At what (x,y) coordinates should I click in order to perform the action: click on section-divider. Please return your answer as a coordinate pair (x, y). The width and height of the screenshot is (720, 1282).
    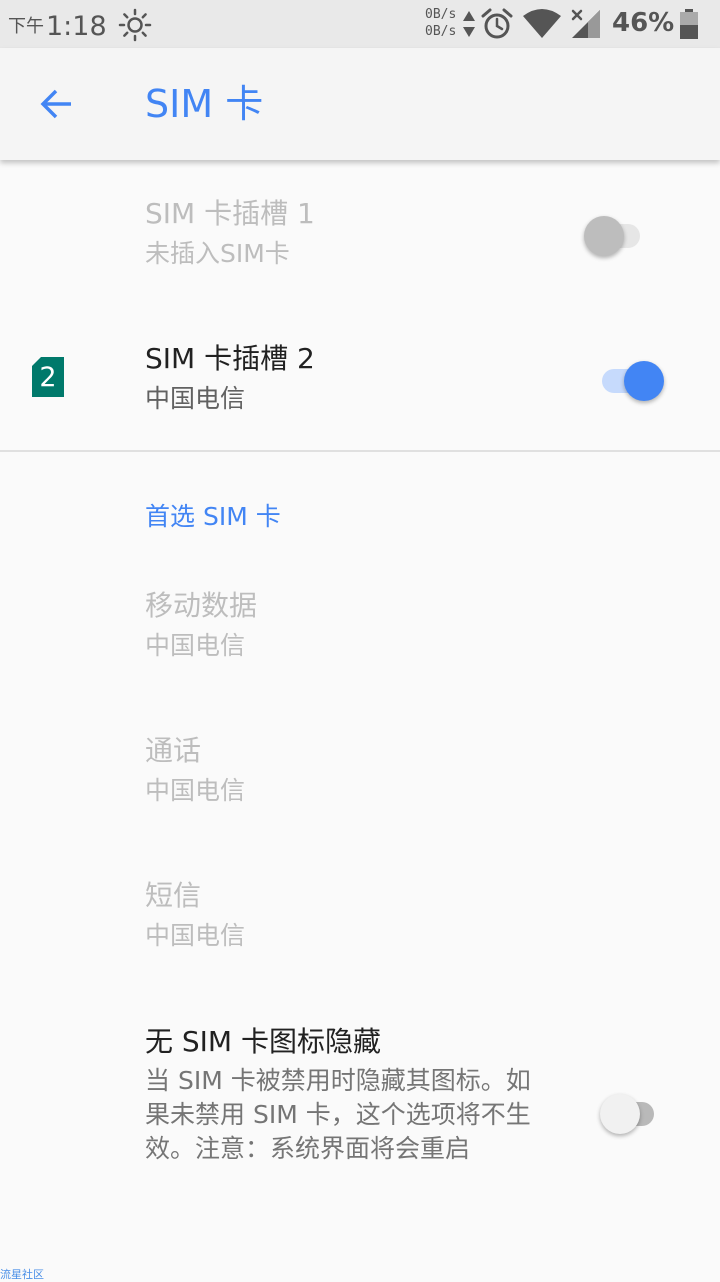
    Looking at the image, I should click on (360, 451).